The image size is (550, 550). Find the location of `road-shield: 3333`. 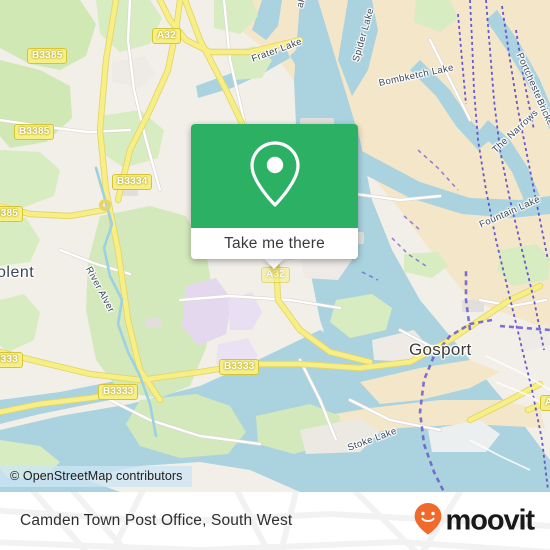

road-shield: 3333 is located at coordinates (12, 360).